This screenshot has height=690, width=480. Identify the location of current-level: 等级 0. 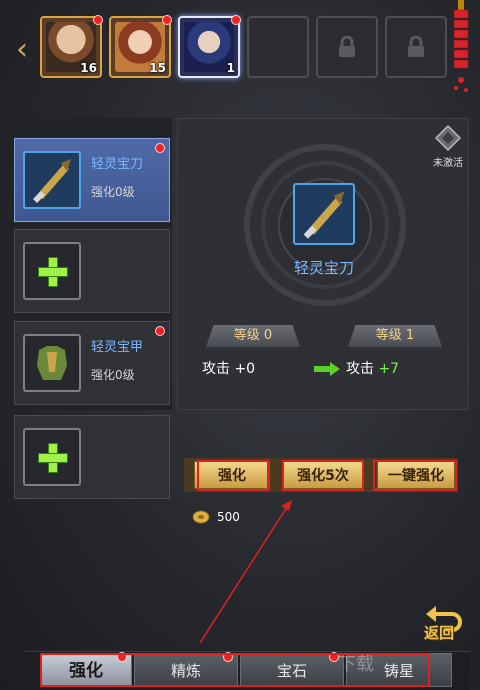
(253, 336).